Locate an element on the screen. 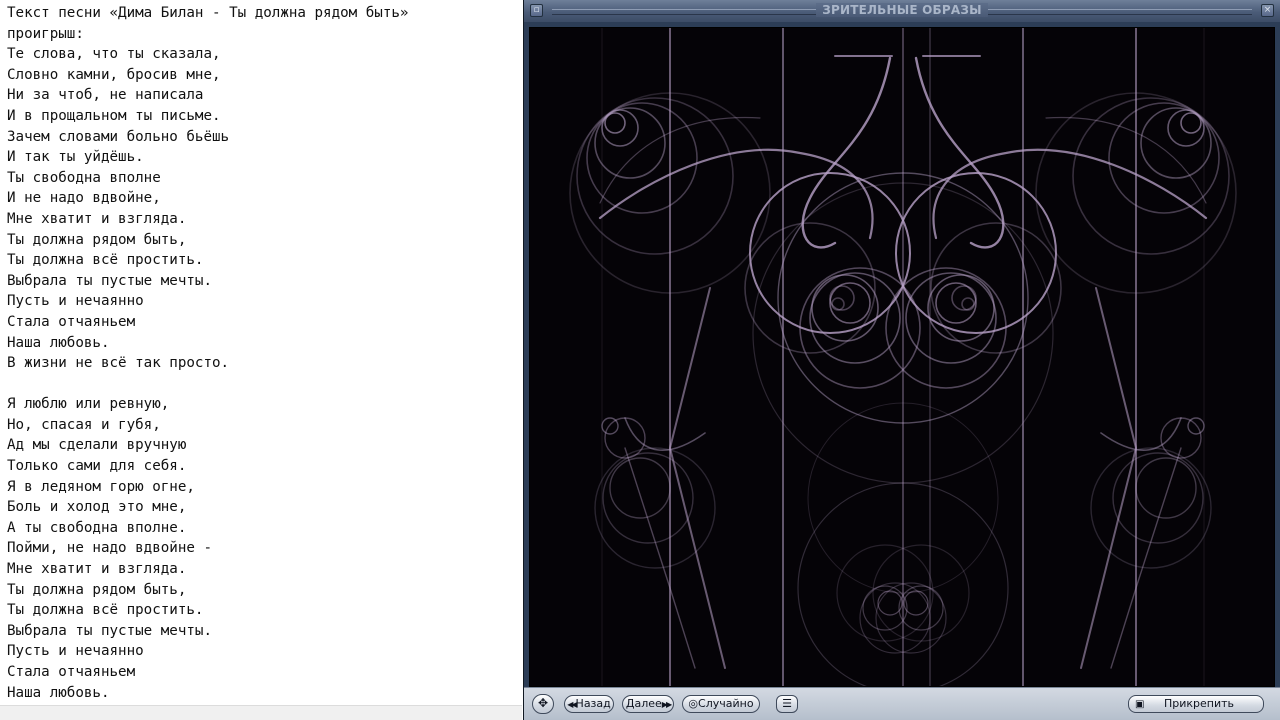 Image resolution: width=1280 pixels, height=720 pixels. close-icon: × is located at coordinates (1267, 10).